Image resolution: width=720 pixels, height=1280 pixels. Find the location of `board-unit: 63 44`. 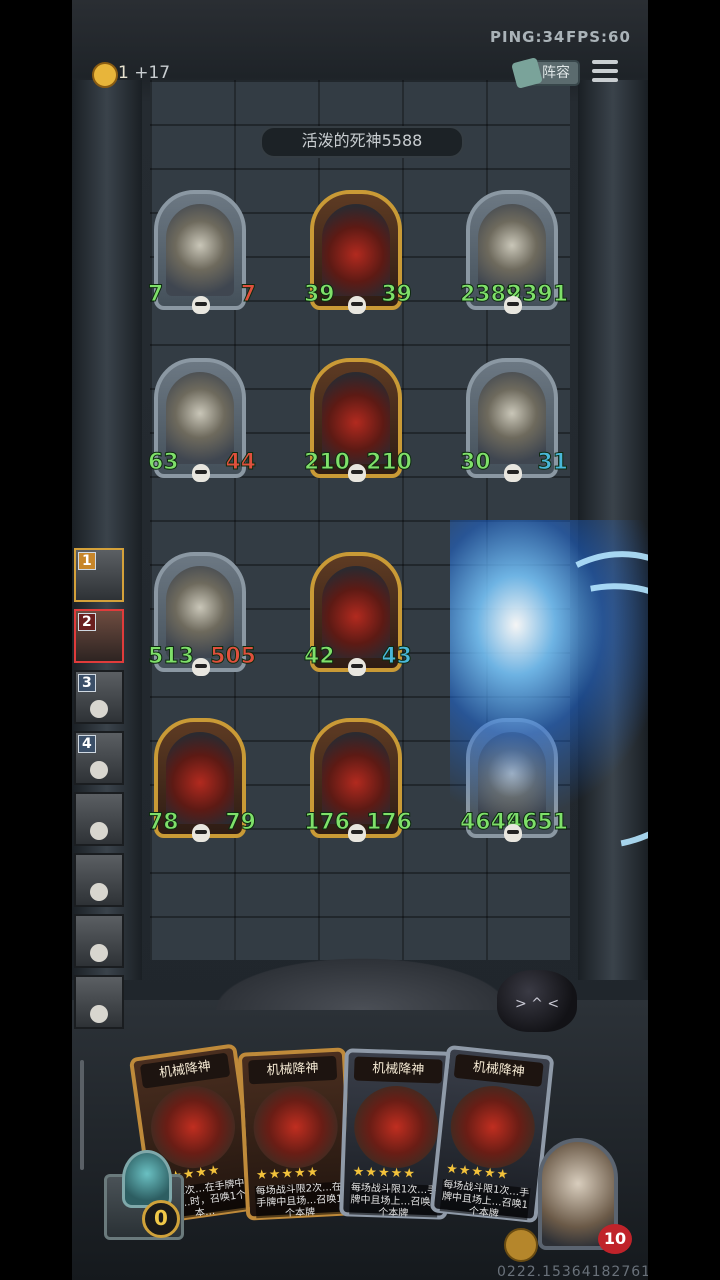

board-unit: 63 44 is located at coordinates (202, 420).